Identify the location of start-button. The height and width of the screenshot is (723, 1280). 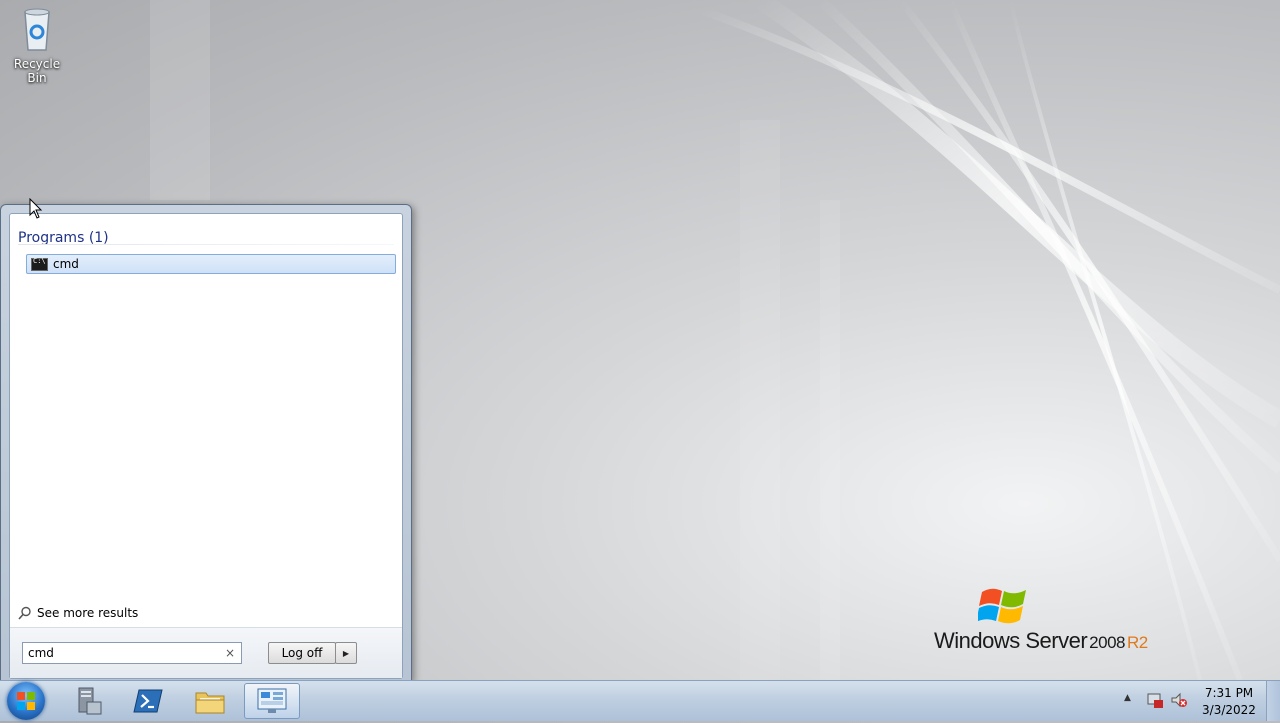
(26, 701).